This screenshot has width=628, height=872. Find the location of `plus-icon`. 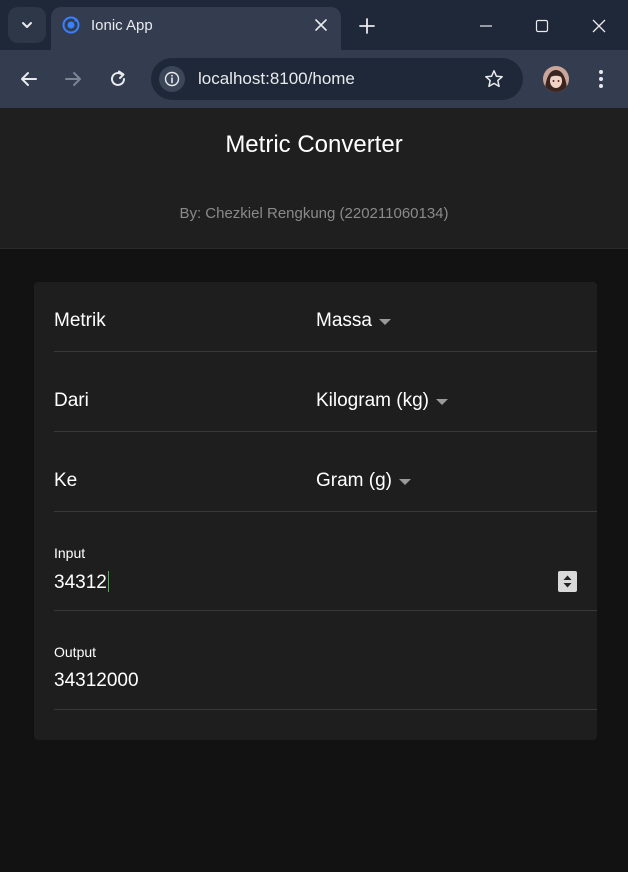

plus-icon is located at coordinates (367, 26).